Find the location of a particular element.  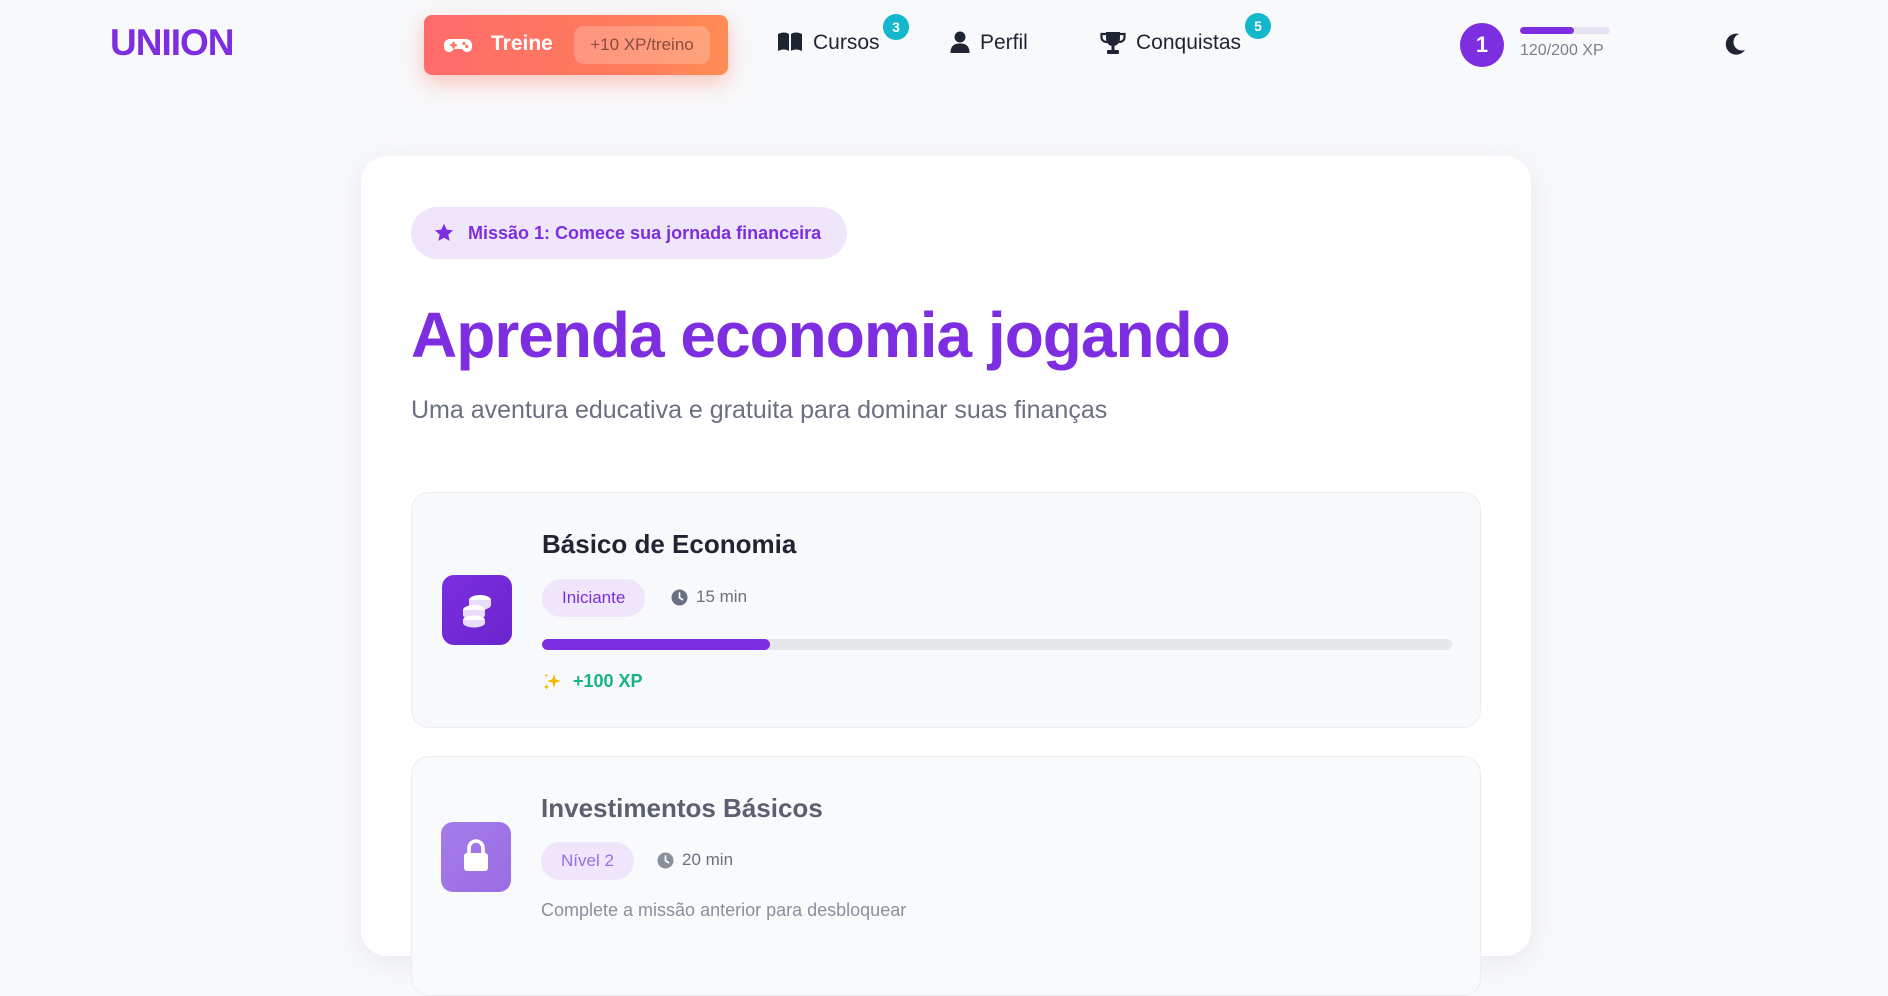

train-button-label: Treine is located at coordinates (522, 43).